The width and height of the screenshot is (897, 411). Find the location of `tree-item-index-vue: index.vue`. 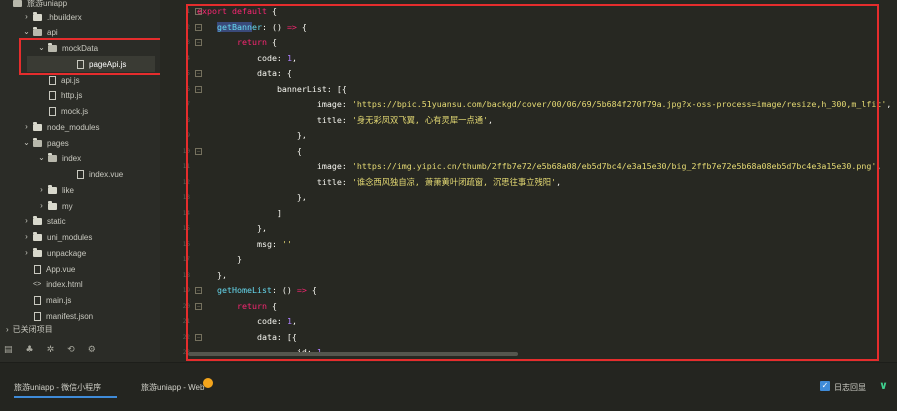

tree-item-index-vue: index.vue is located at coordinates (80, 174).